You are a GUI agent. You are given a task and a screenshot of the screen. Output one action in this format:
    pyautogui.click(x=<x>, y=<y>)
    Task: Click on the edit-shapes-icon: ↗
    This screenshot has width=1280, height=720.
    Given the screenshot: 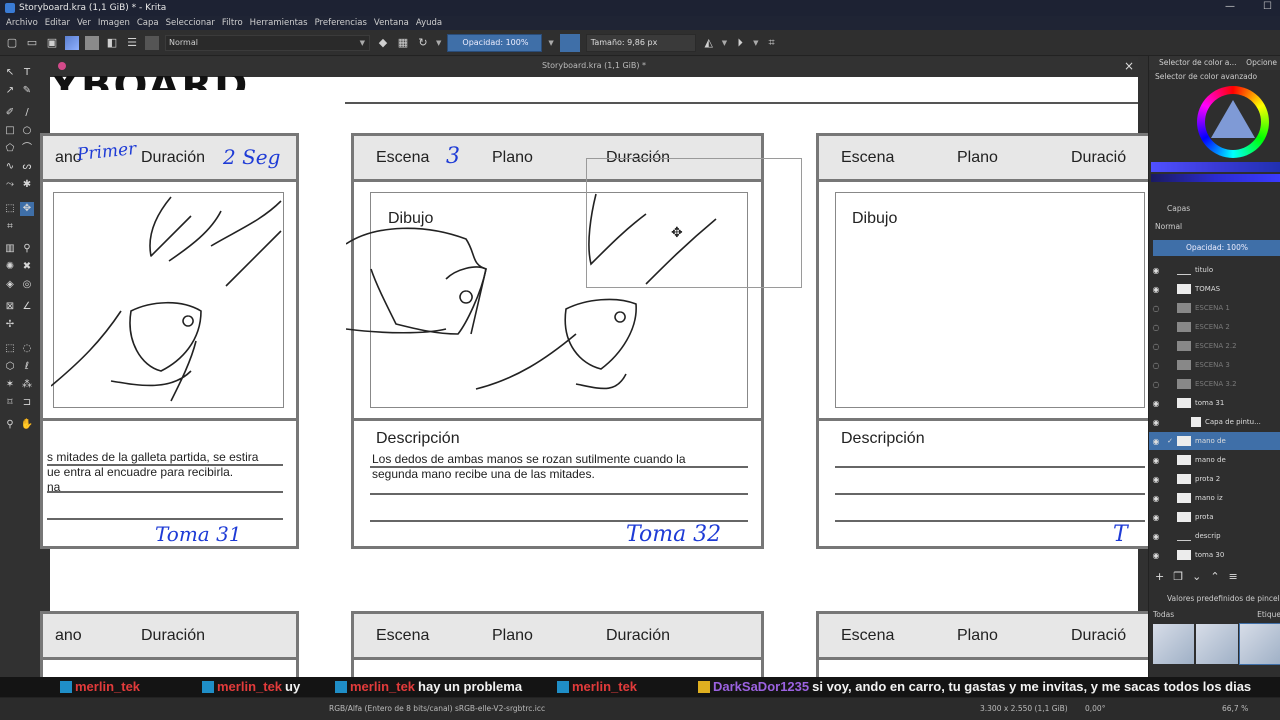 What is the action you would take?
    pyautogui.click(x=10, y=91)
    